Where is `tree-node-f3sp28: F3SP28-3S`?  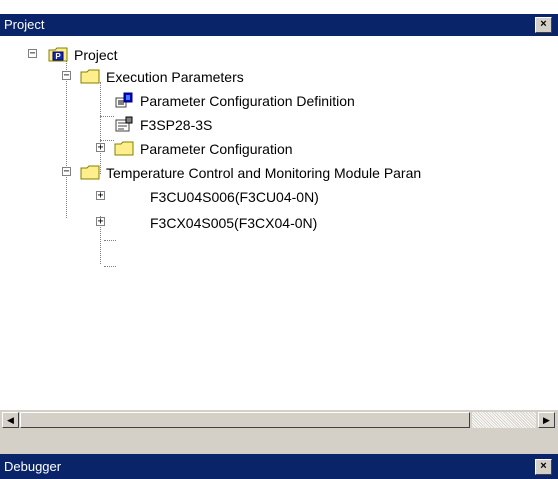 tree-node-f3sp28: F3SP28-3S is located at coordinates (150, 125).